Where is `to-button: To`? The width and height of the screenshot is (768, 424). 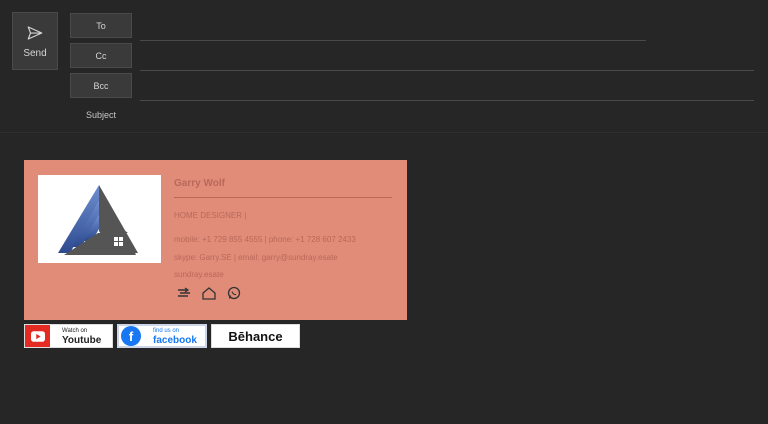 to-button: To is located at coordinates (101, 25).